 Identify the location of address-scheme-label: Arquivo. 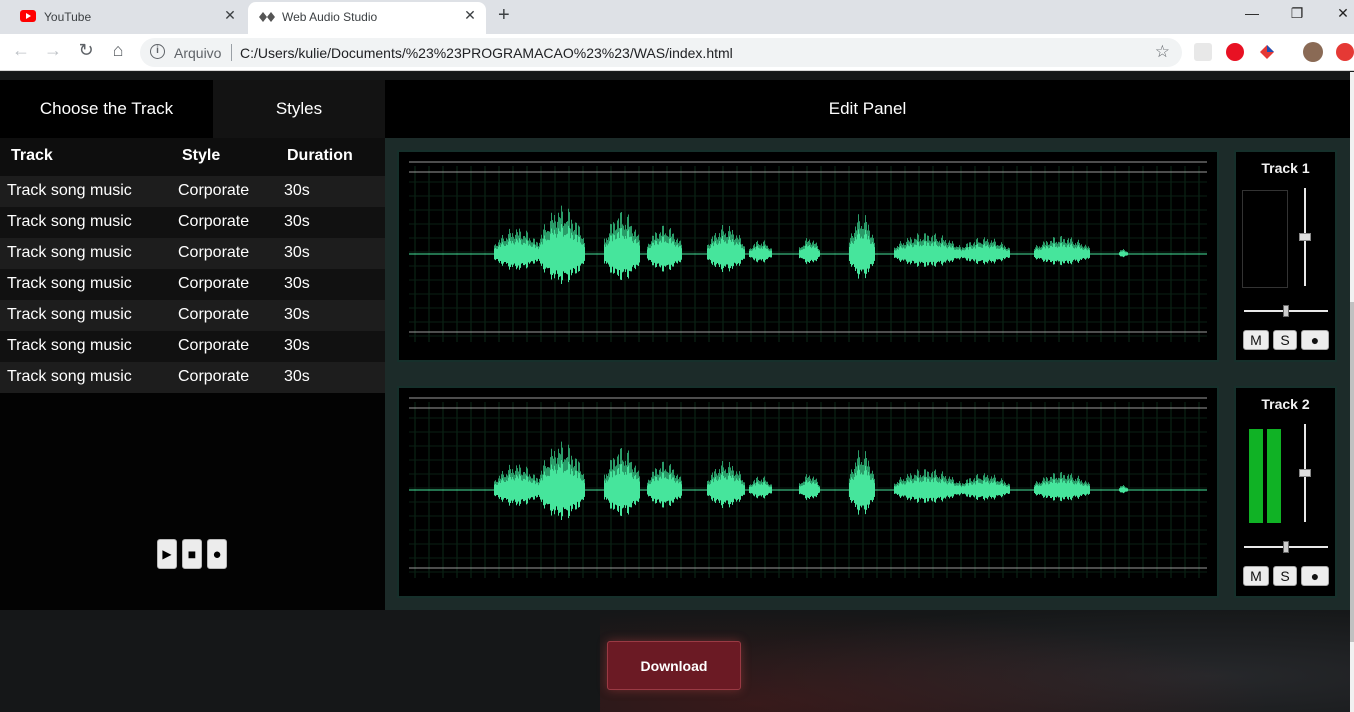
(198, 53).